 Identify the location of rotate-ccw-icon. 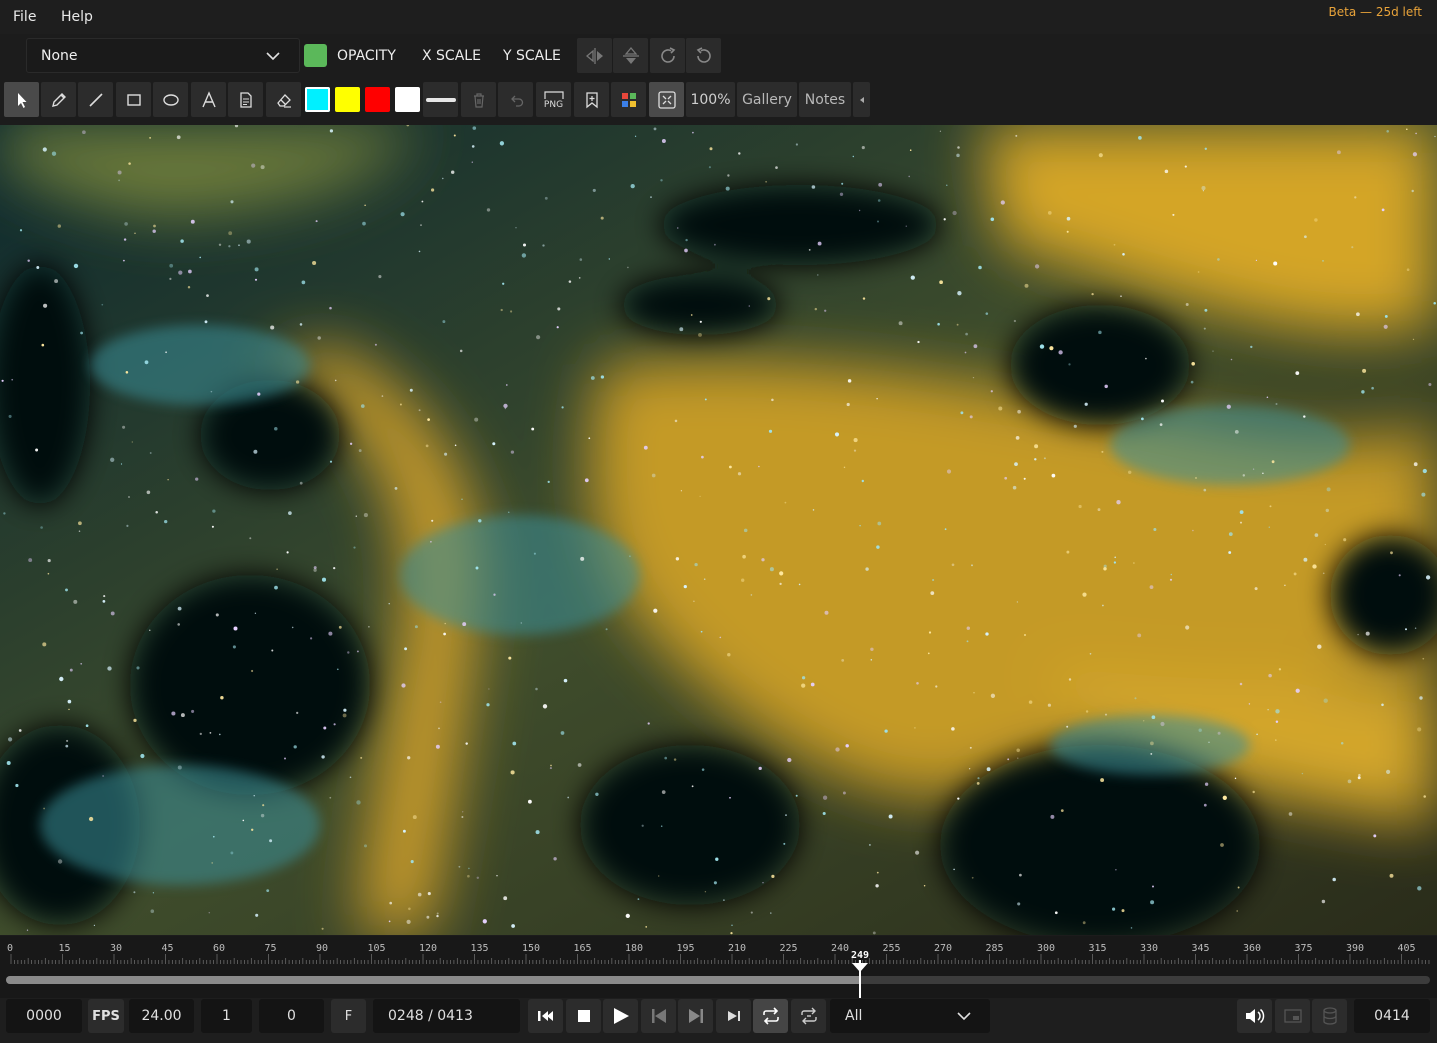
(703, 54).